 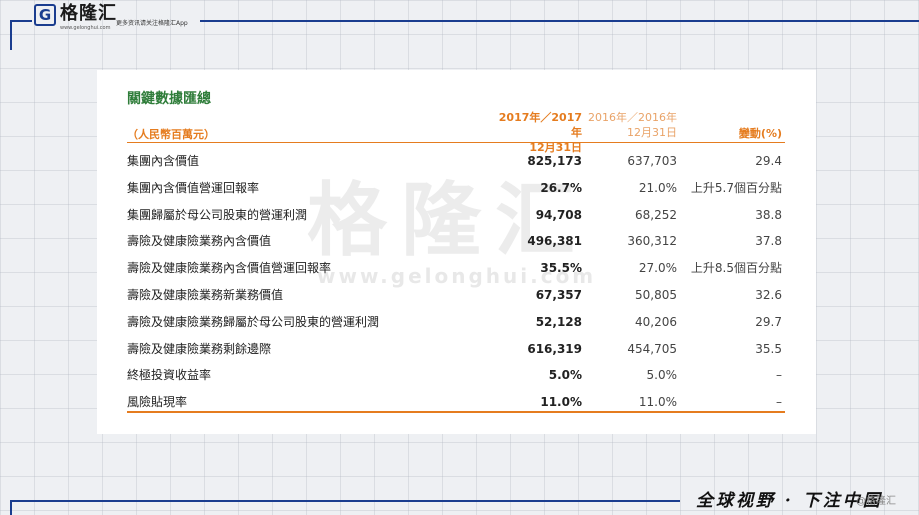 I want to click on footer-divider, so click(x=456, y=412).